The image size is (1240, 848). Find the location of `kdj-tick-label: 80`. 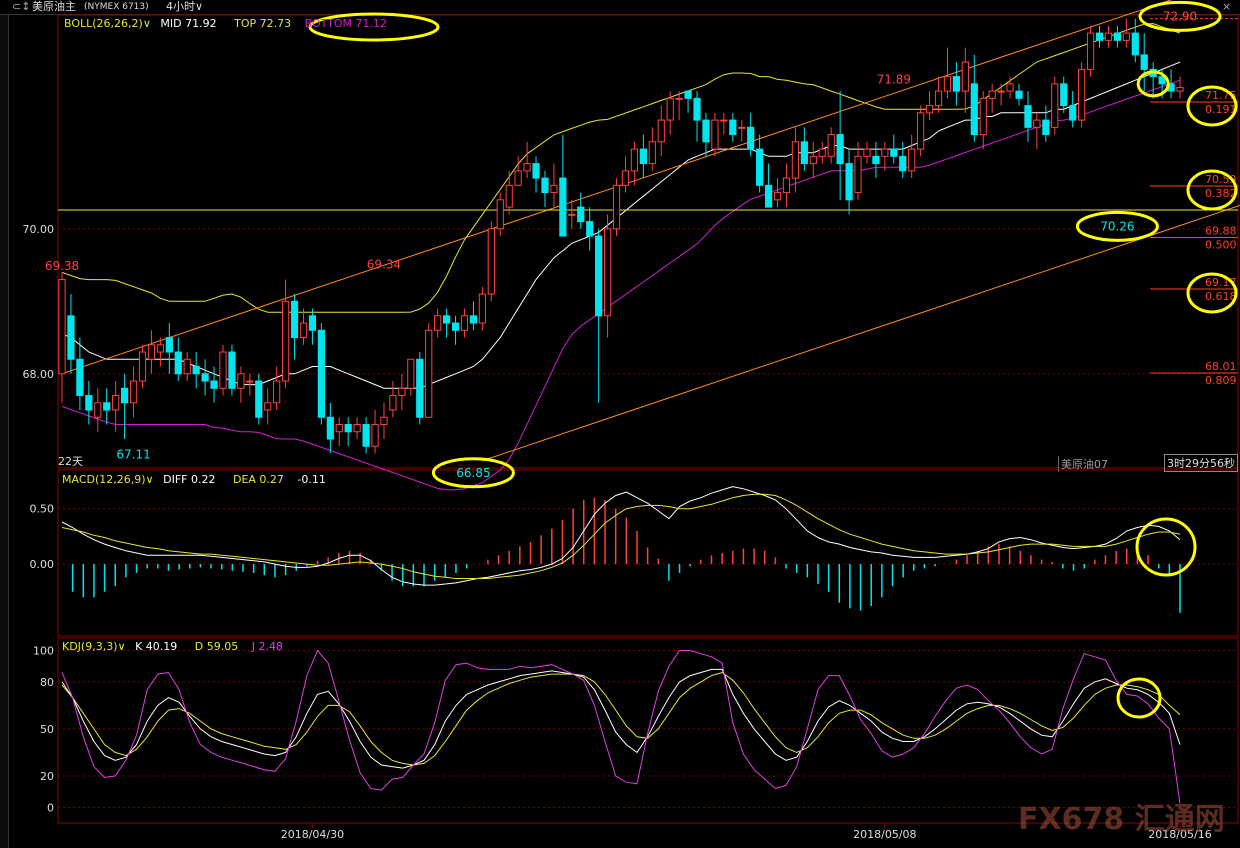

kdj-tick-label: 80 is located at coordinates (47, 682).